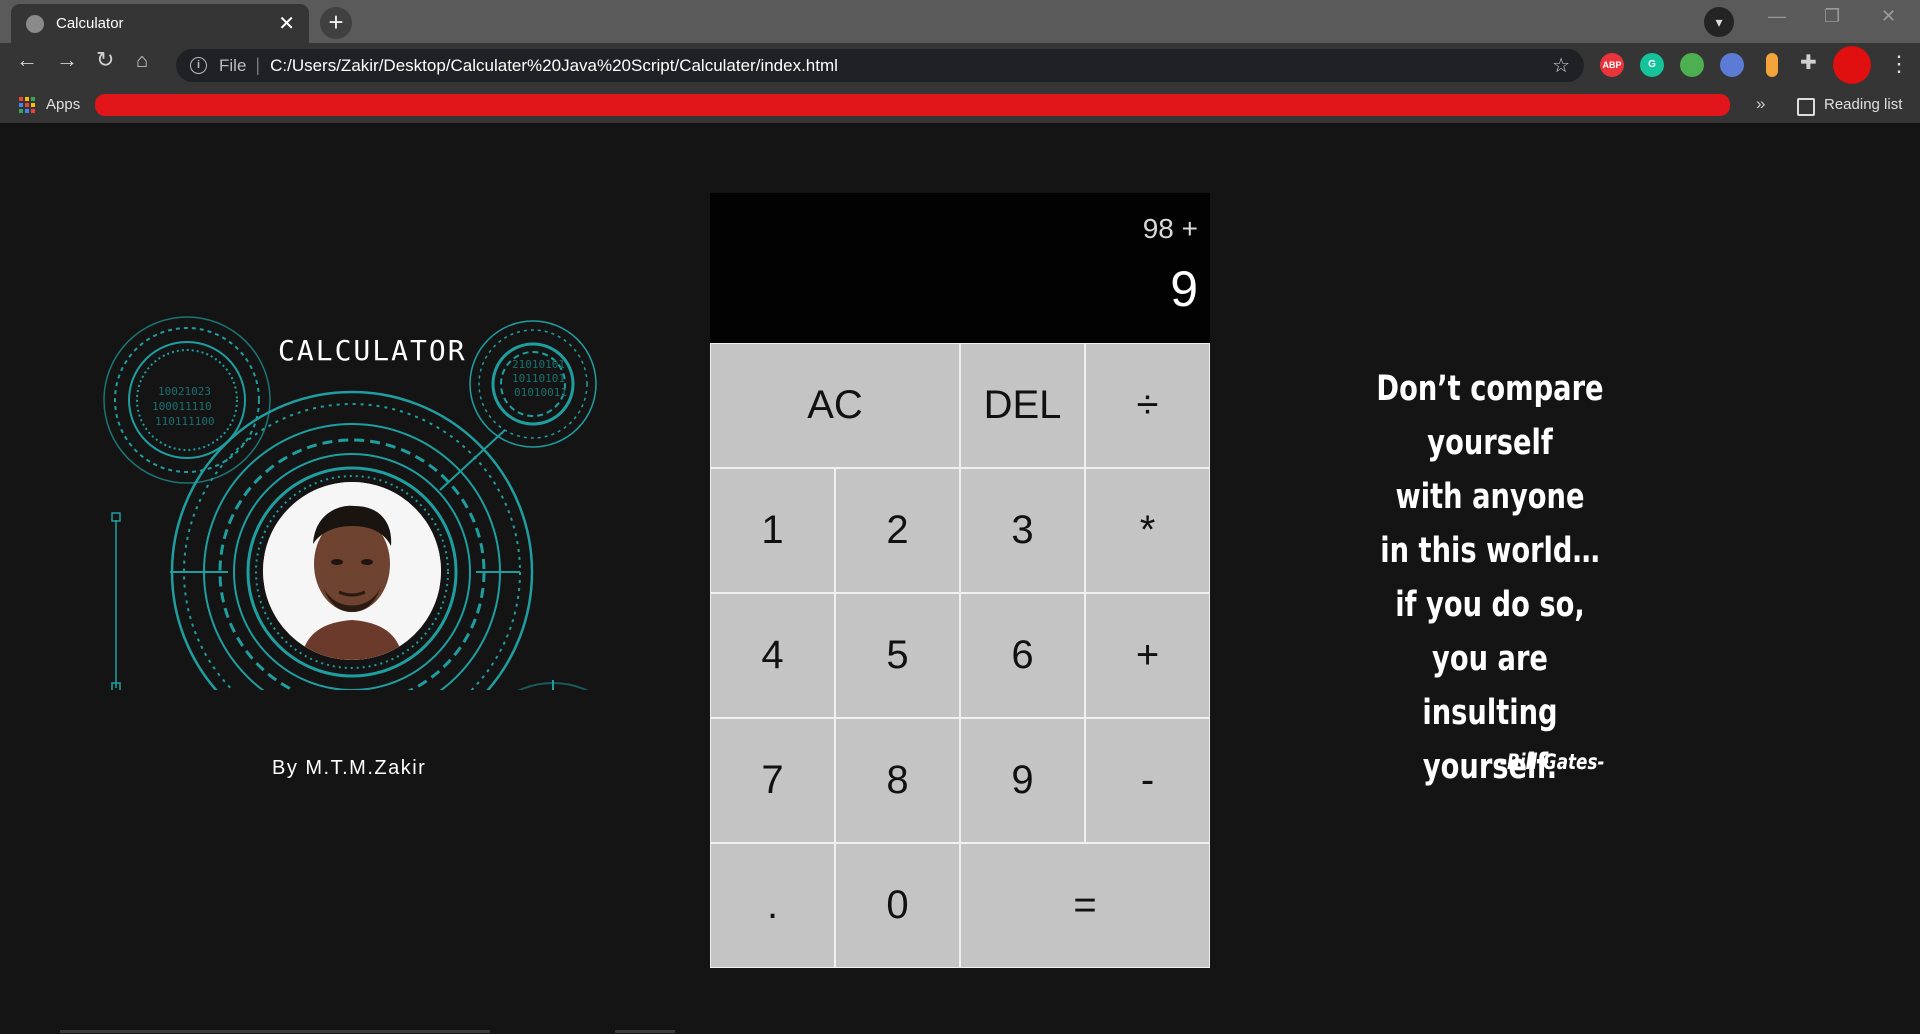  What do you see at coordinates (1085, 905) in the screenshot?
I see `equals-button: =` at bounding box center [1085, 905].